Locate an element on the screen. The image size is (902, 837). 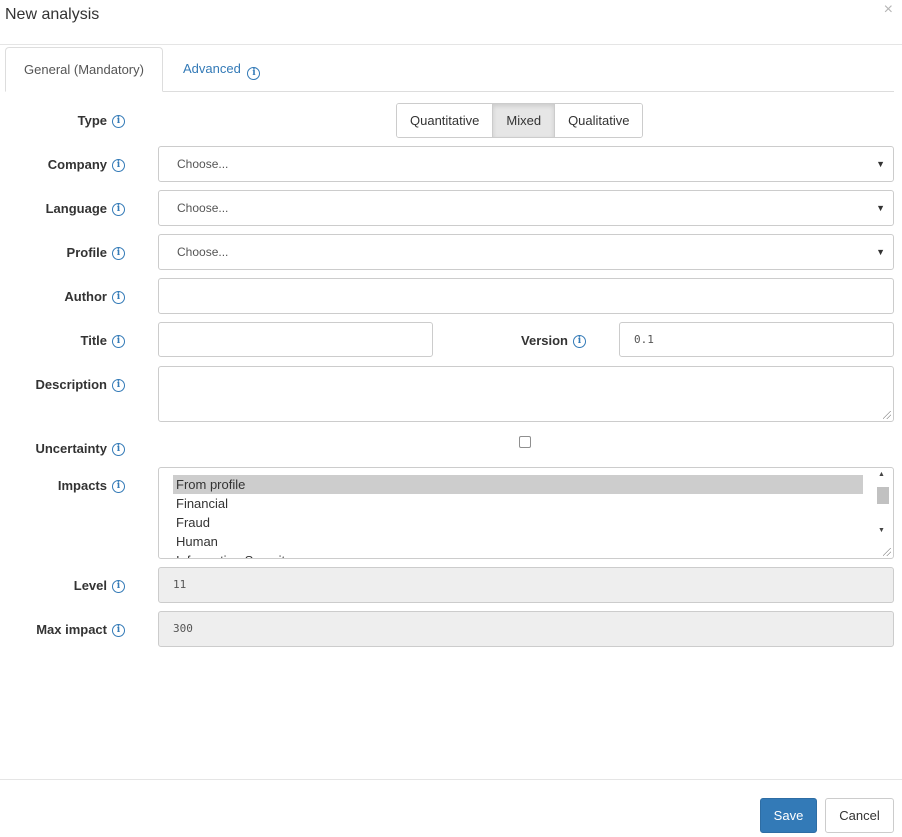
modal-title: New analysis is located at coordinates (52, 14).